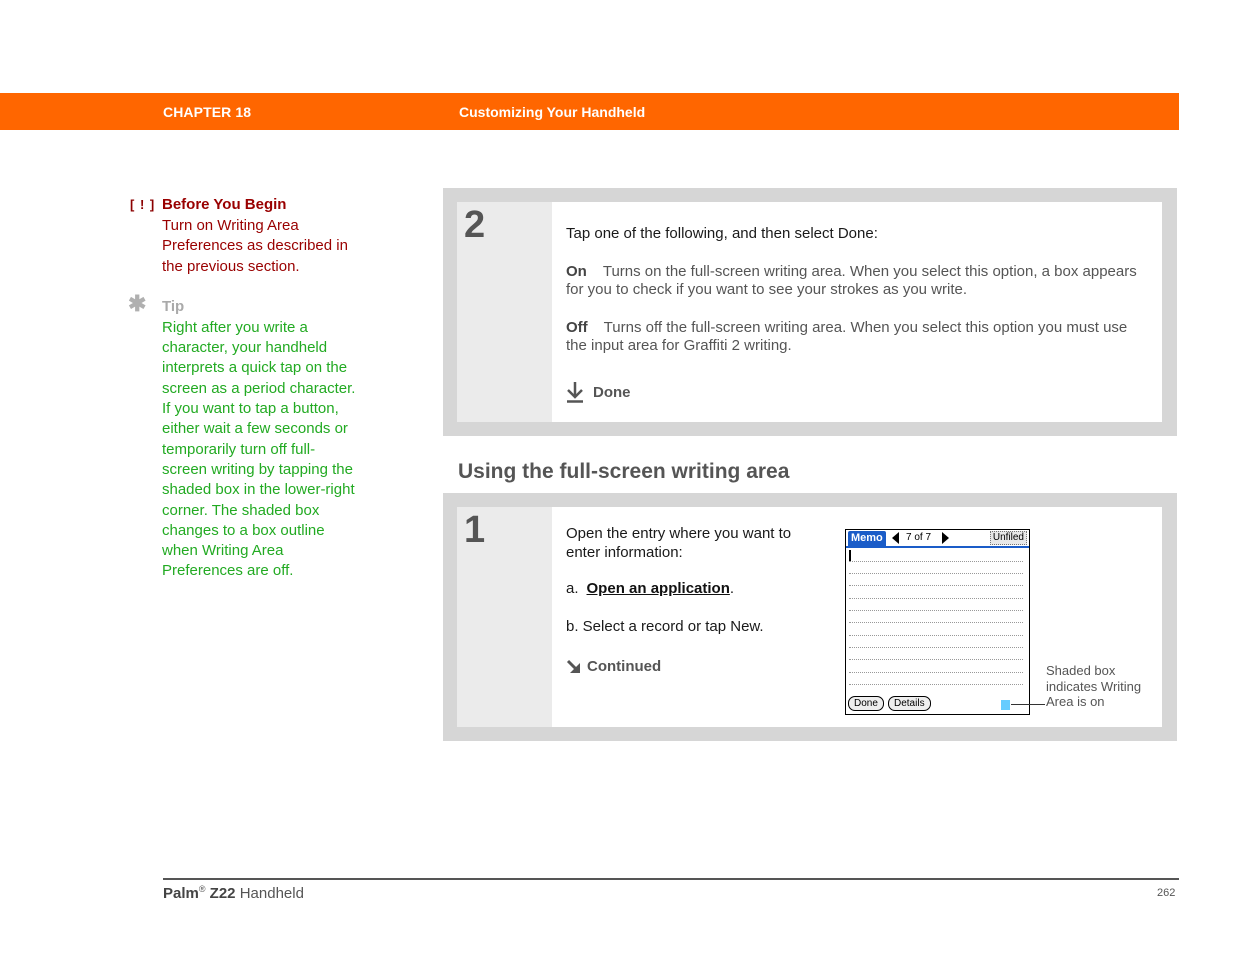 The width and height of the screenshot is (1235, 954). What do you see at coordinates (504, 617) in the screenshot?
I see `step-number-column: 1` at bounding box center [504, 617].